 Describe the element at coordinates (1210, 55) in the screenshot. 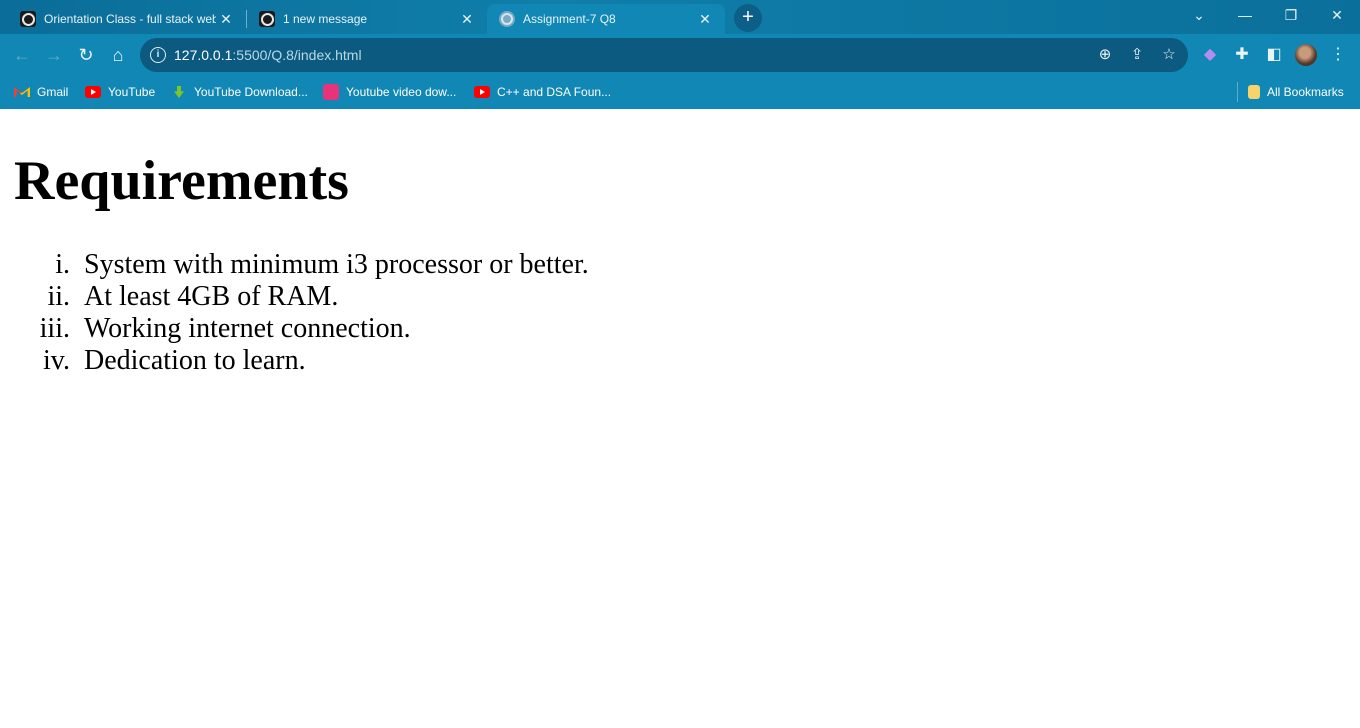

I see `extension-icon: ◆` at that location.